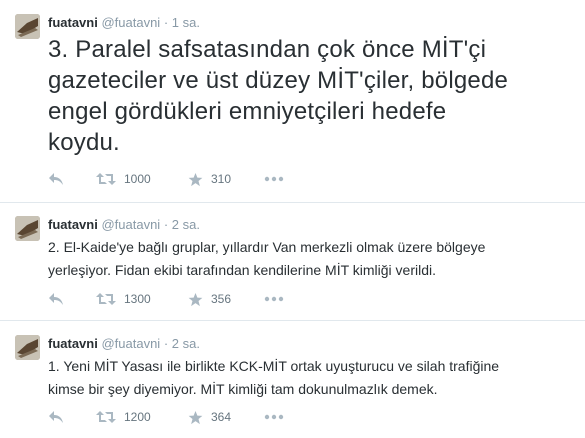  I want to click on retweet-count: 1000, so click(137, 179).